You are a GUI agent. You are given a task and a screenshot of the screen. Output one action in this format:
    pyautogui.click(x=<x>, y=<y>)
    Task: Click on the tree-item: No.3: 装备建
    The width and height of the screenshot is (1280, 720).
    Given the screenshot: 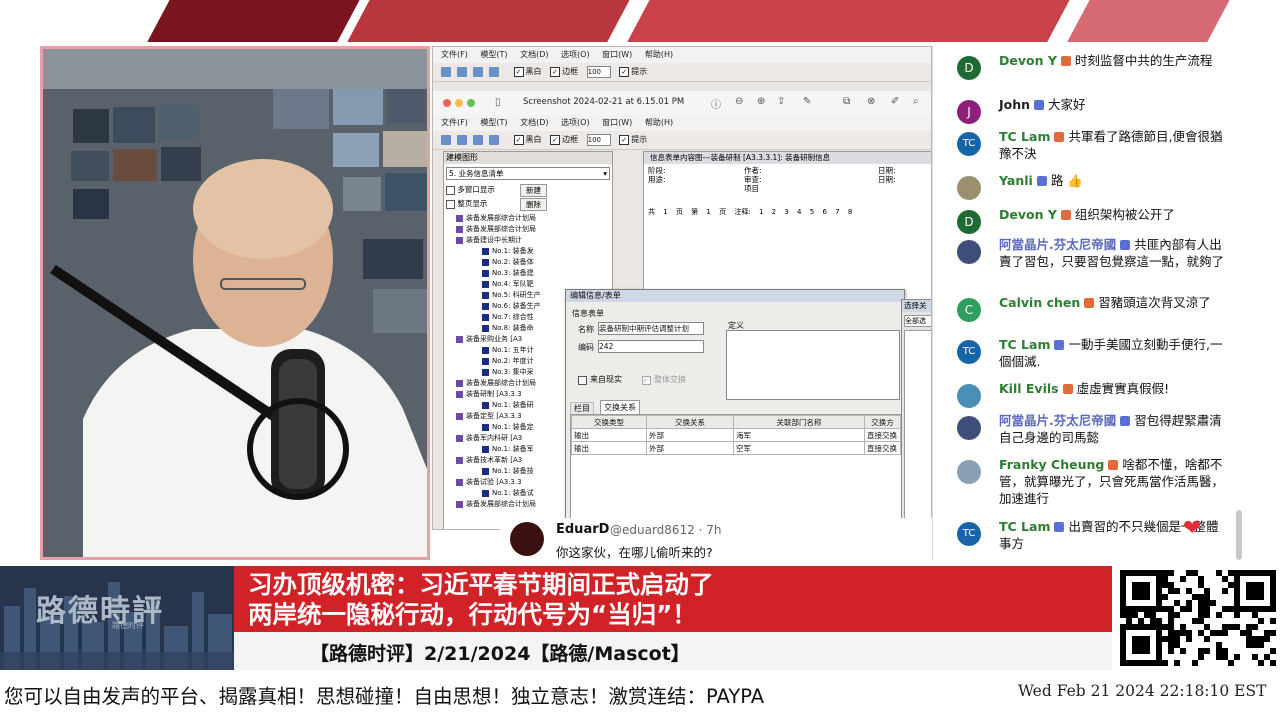 What is the action you would take?
    pyautogui.click(x=532, y=273)
    